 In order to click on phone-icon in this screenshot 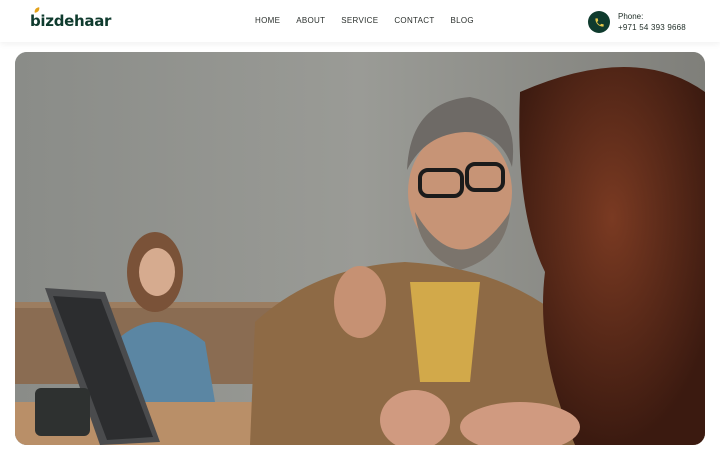, I will do `click(599, 22)`.